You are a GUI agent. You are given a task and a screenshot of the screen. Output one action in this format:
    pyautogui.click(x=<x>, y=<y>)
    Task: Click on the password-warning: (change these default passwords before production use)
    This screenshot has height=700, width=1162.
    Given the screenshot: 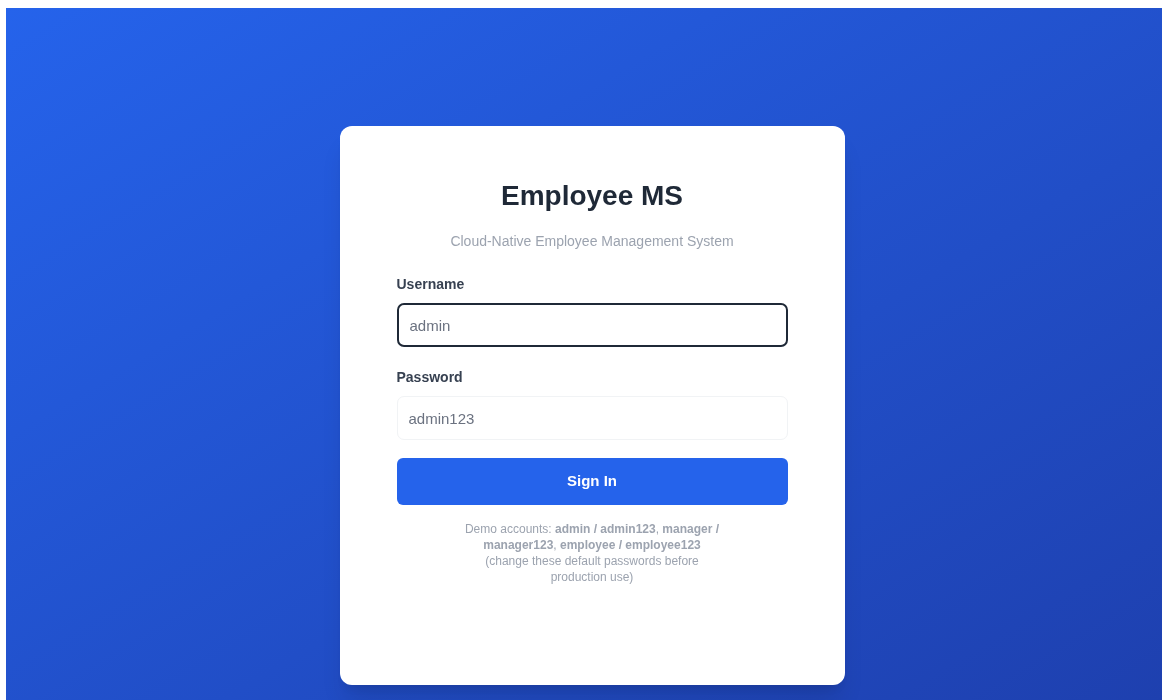 What is the action you would take?
    pyautogui.click(x=592, y=569)
    